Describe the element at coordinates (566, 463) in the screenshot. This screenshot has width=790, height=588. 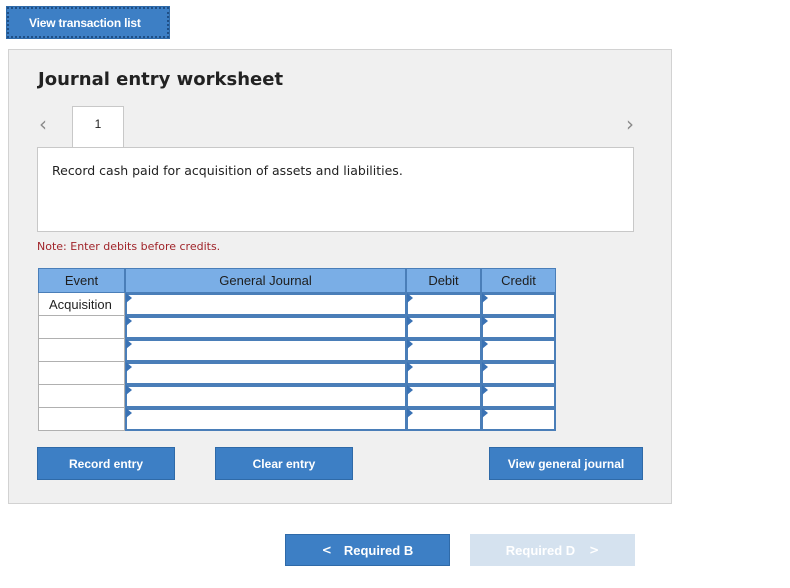
I see `view-general-journal-button: View general journal` at that location.